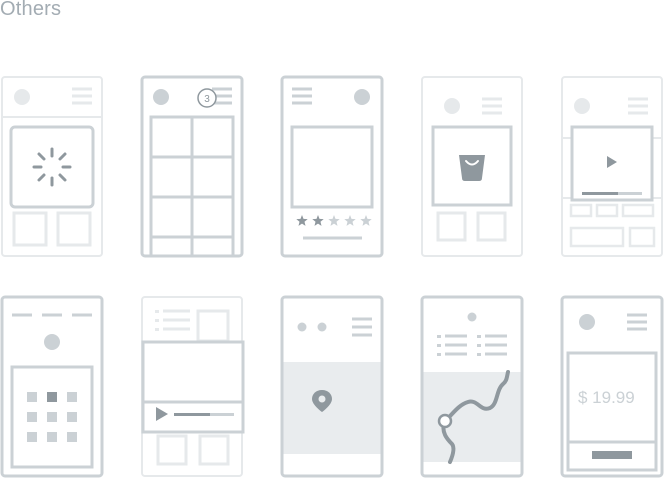 Image resolution: width=664 pixels, height=479 pixels. What do you see at coordinates (332, 166) in the screenshot?
I see `card-rating-screen` at bounding box center [332, 166].